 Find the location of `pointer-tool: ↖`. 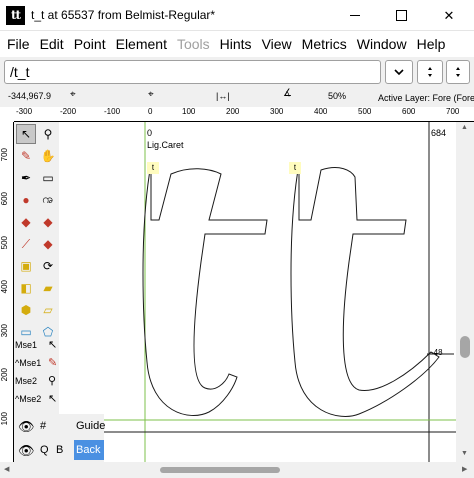

pointer-tool: ↖ is located at coordinates (26, 134).